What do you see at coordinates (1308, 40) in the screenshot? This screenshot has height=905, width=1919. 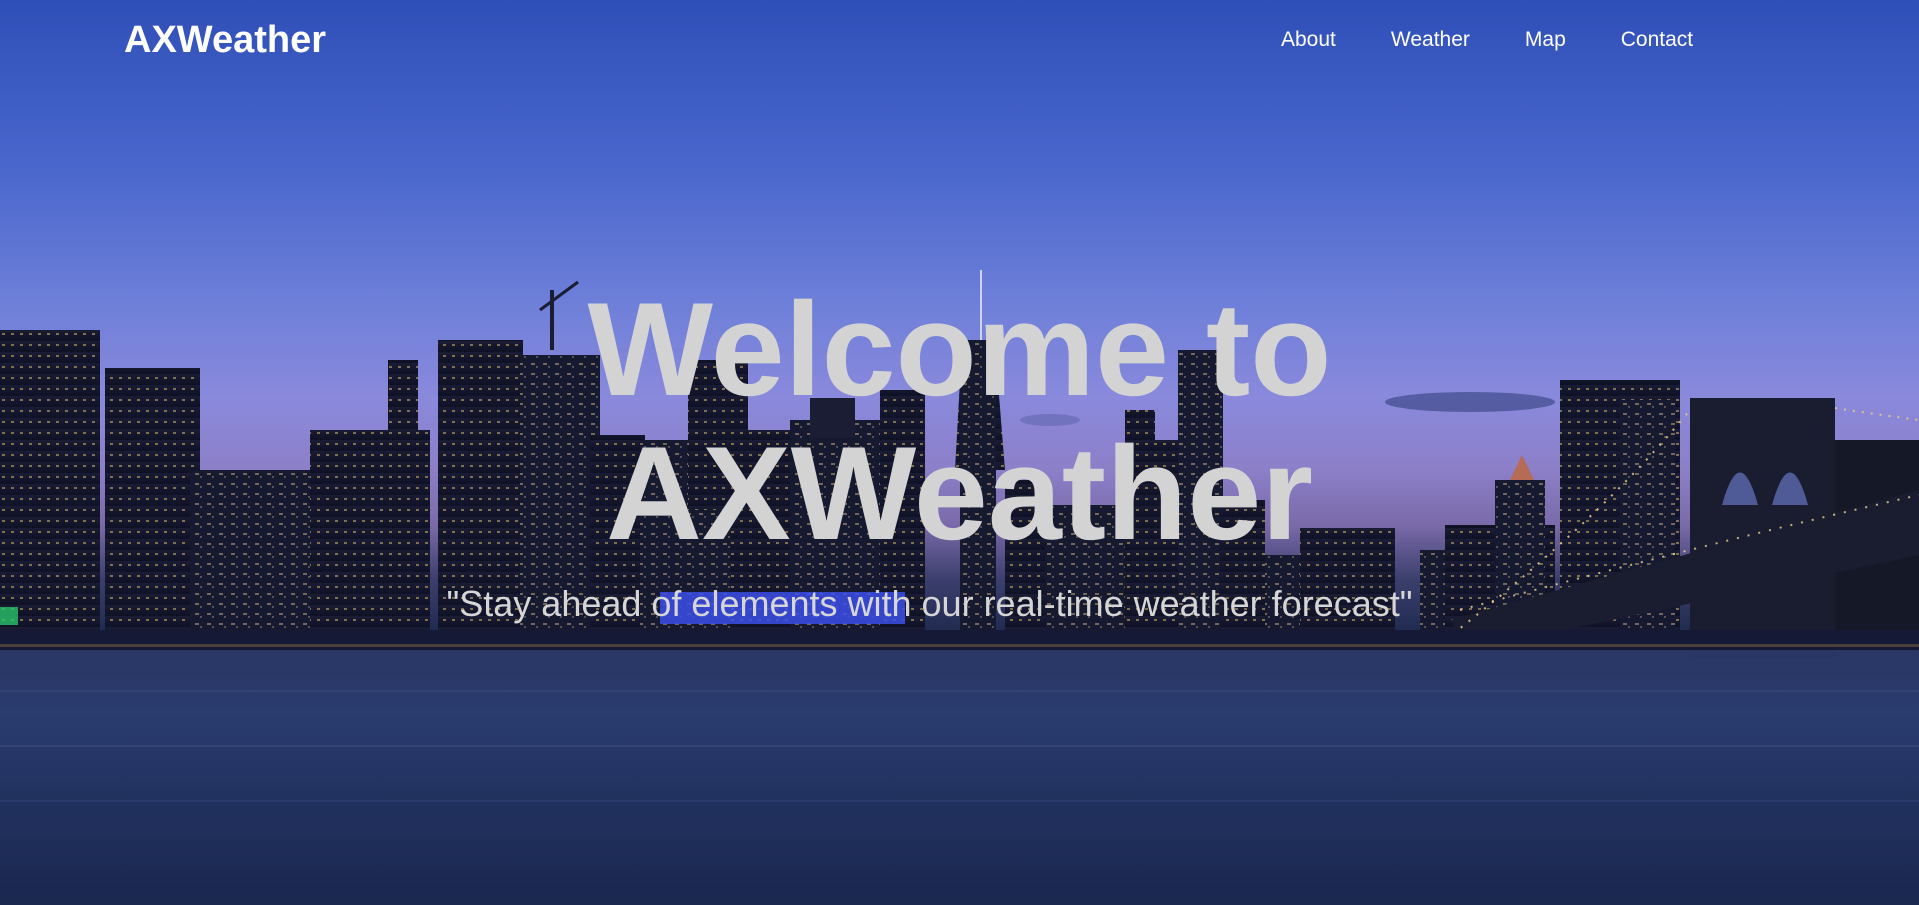 I see `nav-link-about: About` at bounding box center [1308, 40].